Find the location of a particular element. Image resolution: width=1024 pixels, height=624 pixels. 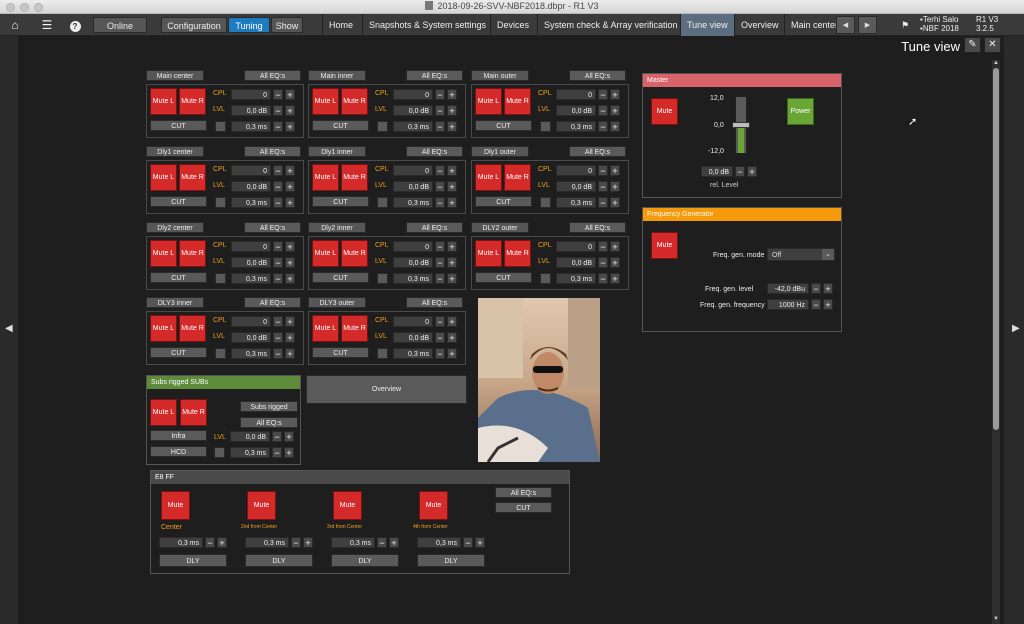

tab-overview: Overview is located at coordinates (759, 25).